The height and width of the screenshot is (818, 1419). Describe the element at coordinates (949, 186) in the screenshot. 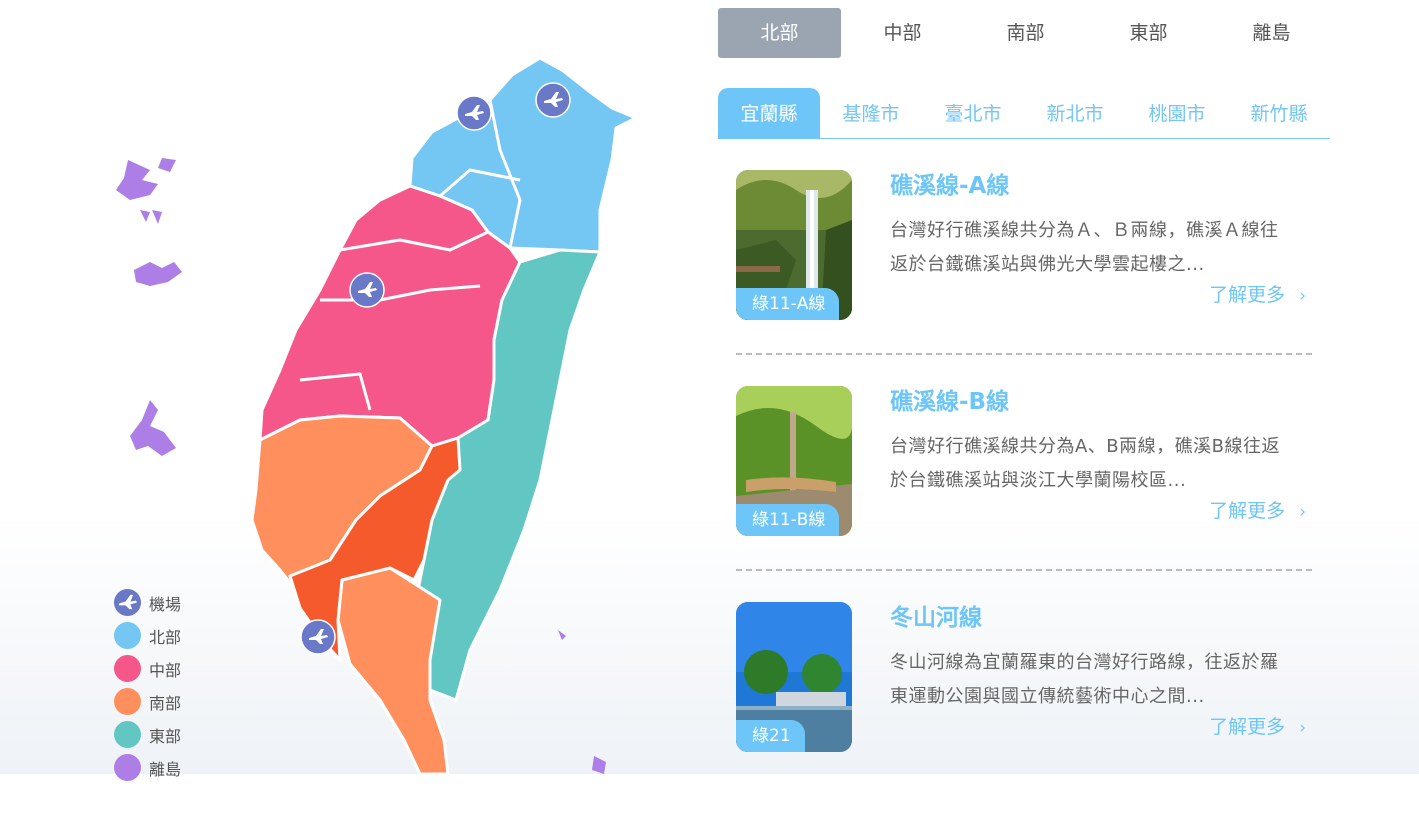

I see `route-title: 礁溪線-A線` at that location.